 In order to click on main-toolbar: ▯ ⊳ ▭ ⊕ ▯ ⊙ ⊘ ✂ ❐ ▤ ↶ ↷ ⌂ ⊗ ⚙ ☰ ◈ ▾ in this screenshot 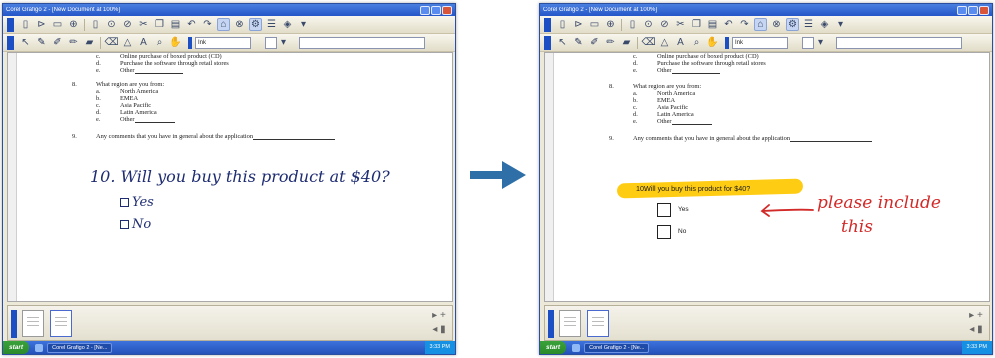, I will do `click(229, 25)`.